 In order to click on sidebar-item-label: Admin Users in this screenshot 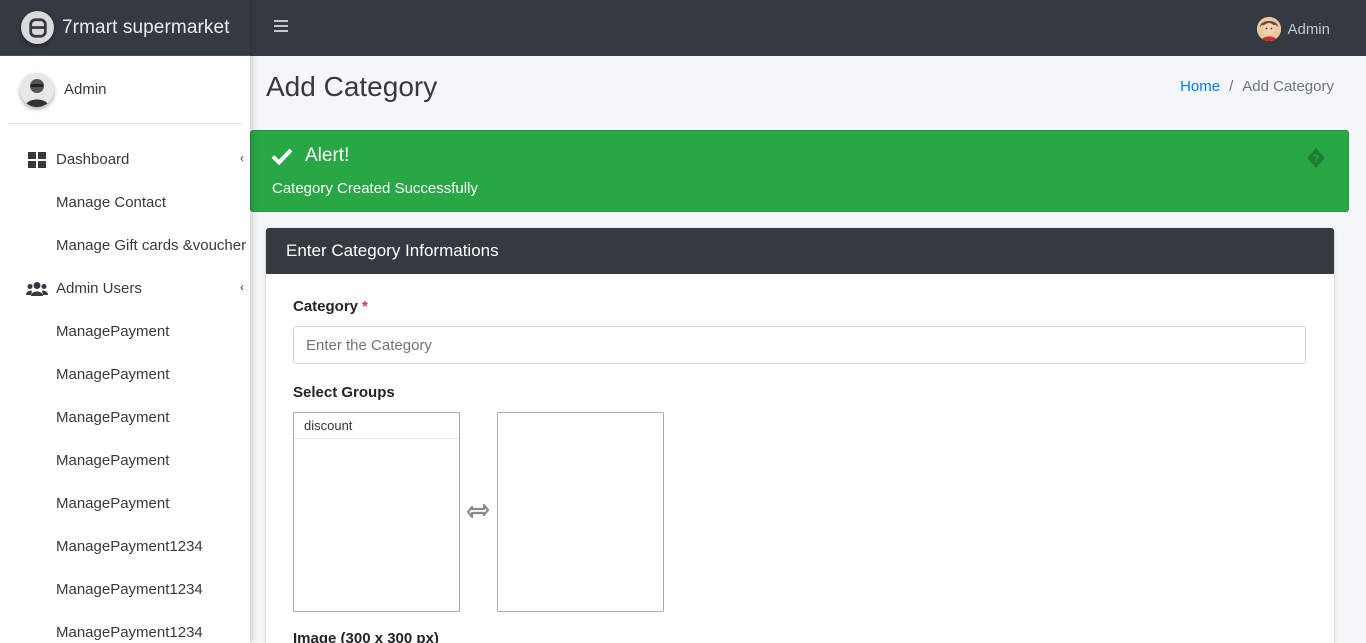, I will do `click(99, 288)`.